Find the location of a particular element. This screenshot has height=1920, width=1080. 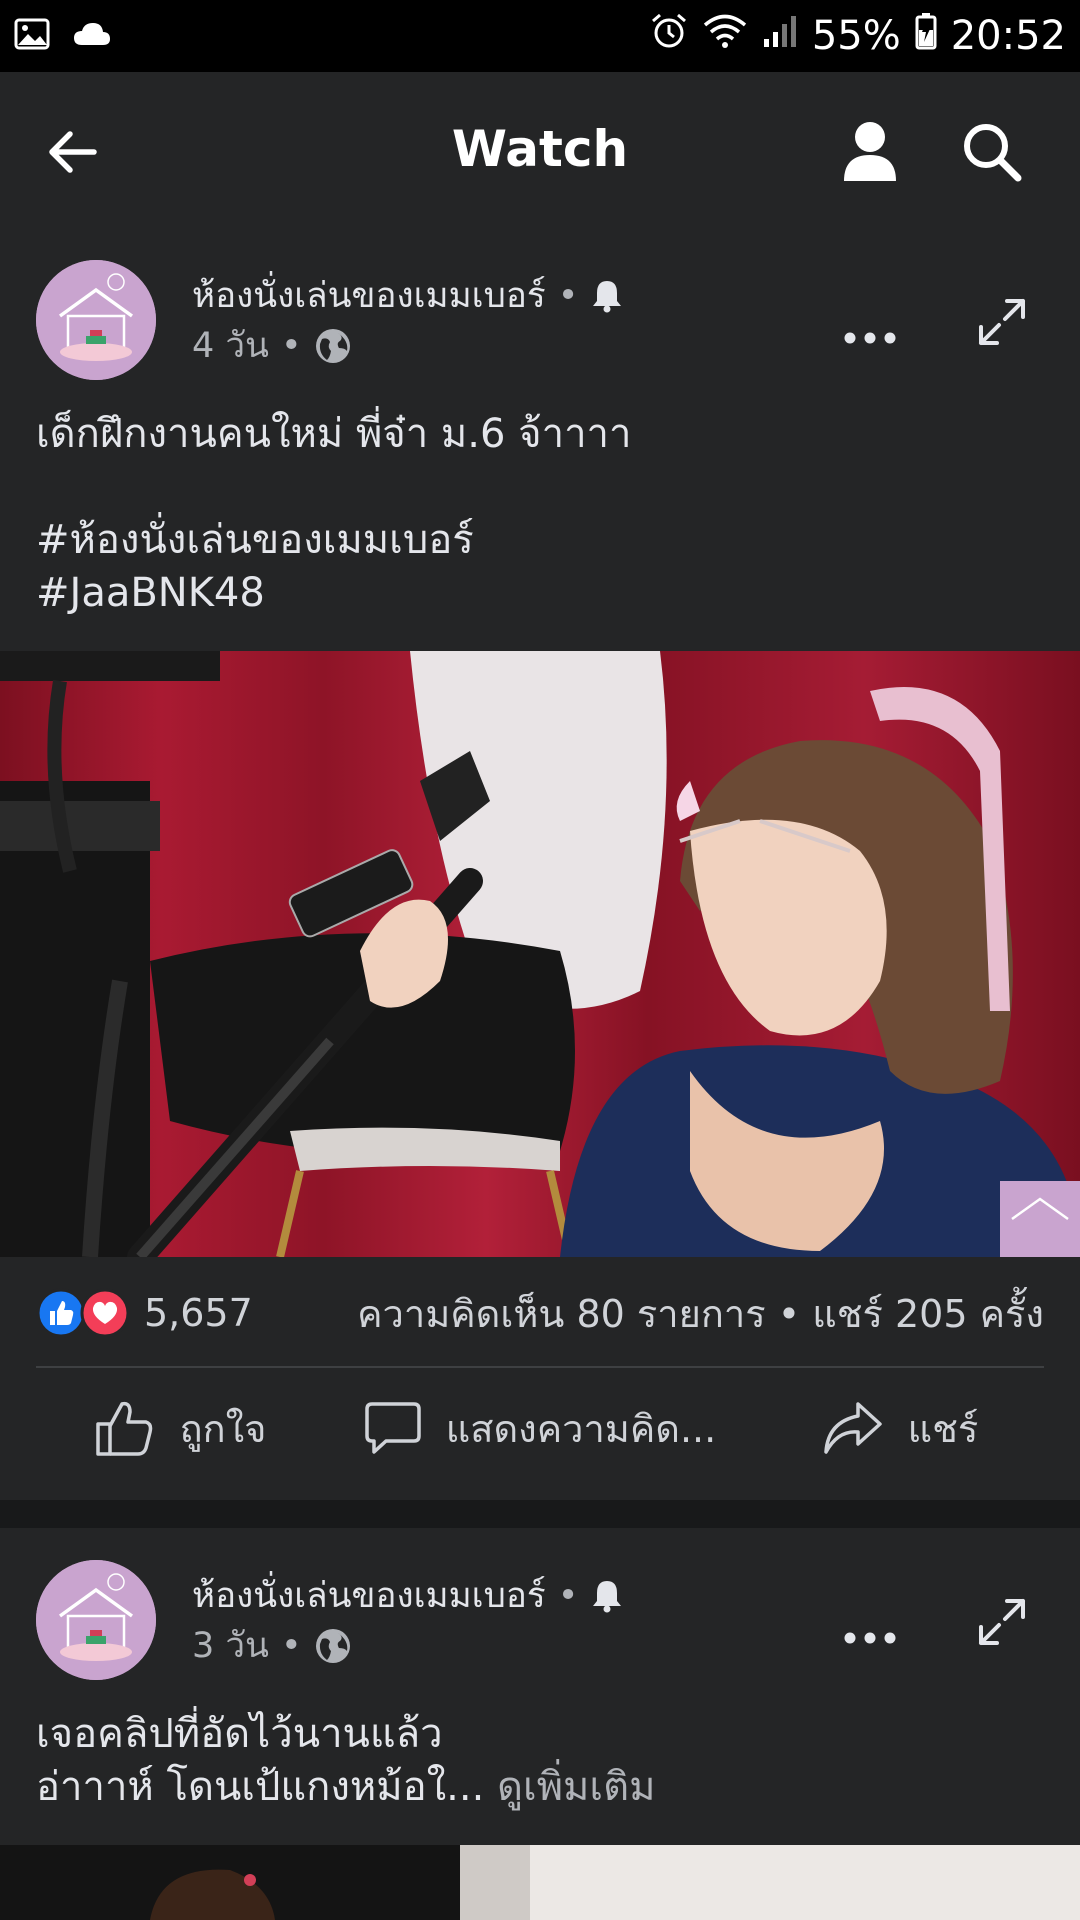

post-actions: ถูกใจ แสดงความคิด... แชร์ is located at coordinates (540, 1428).